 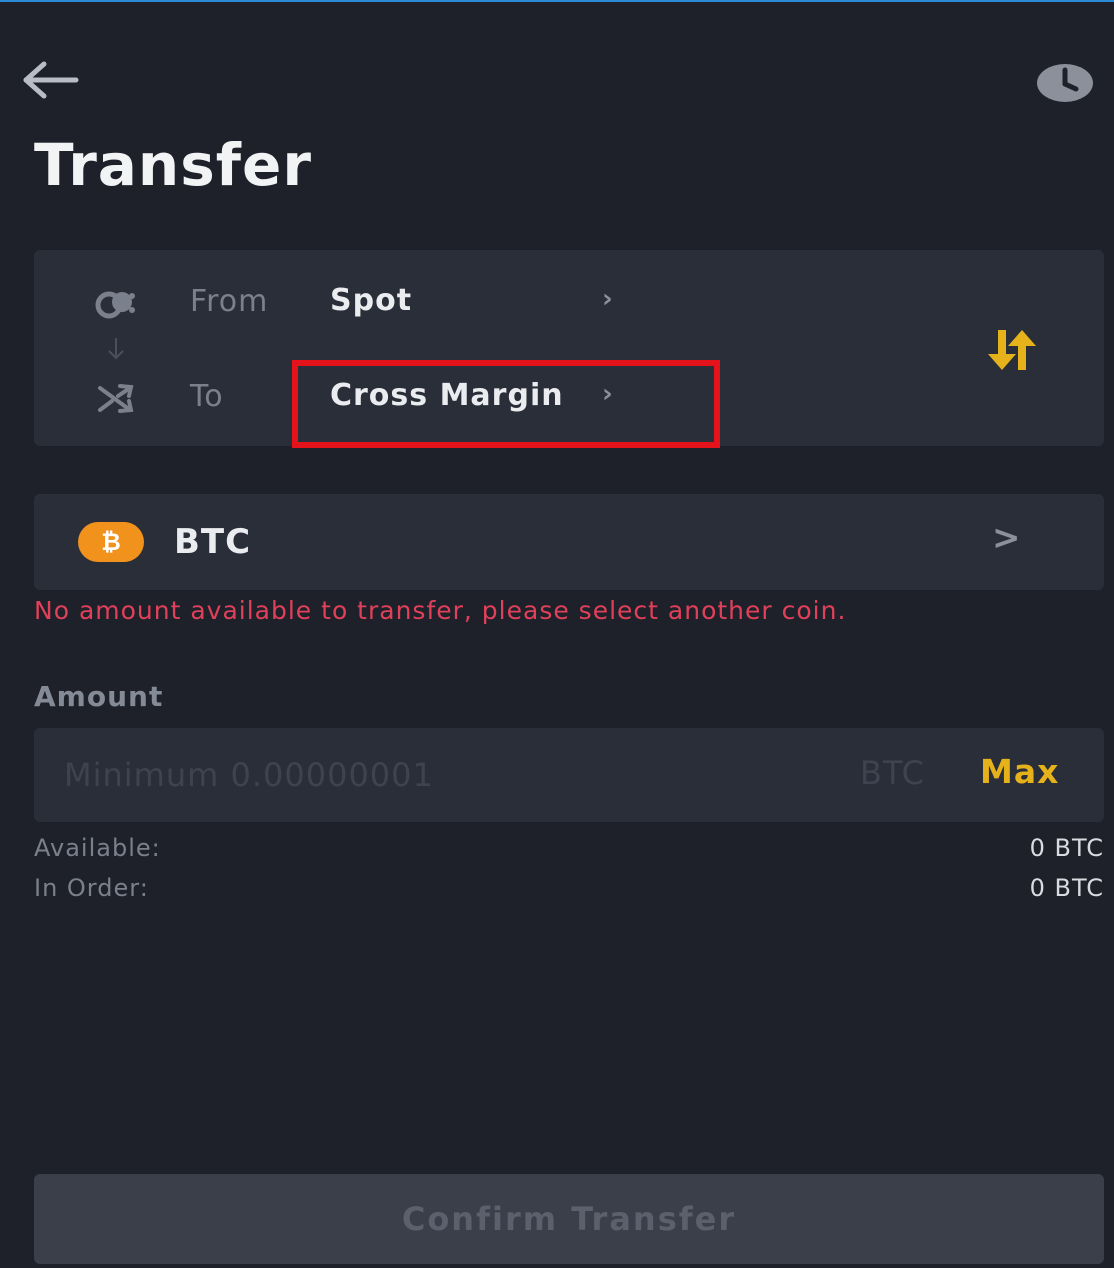 What do you see at coordinates (892, 773) in the screenshot?
I see `amount-unit: BTC` at bounding box center [892, 773].